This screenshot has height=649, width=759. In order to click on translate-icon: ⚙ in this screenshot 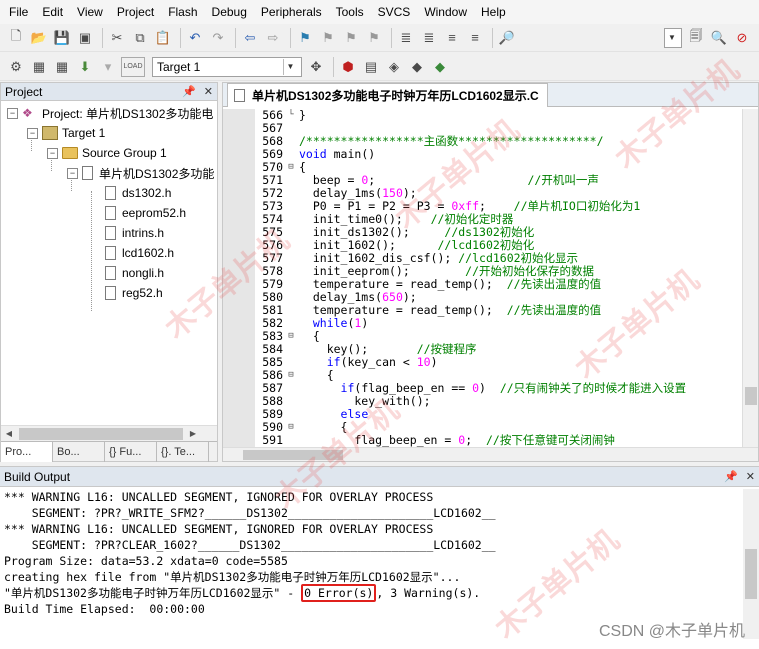, I will do `click(16, 67)`.